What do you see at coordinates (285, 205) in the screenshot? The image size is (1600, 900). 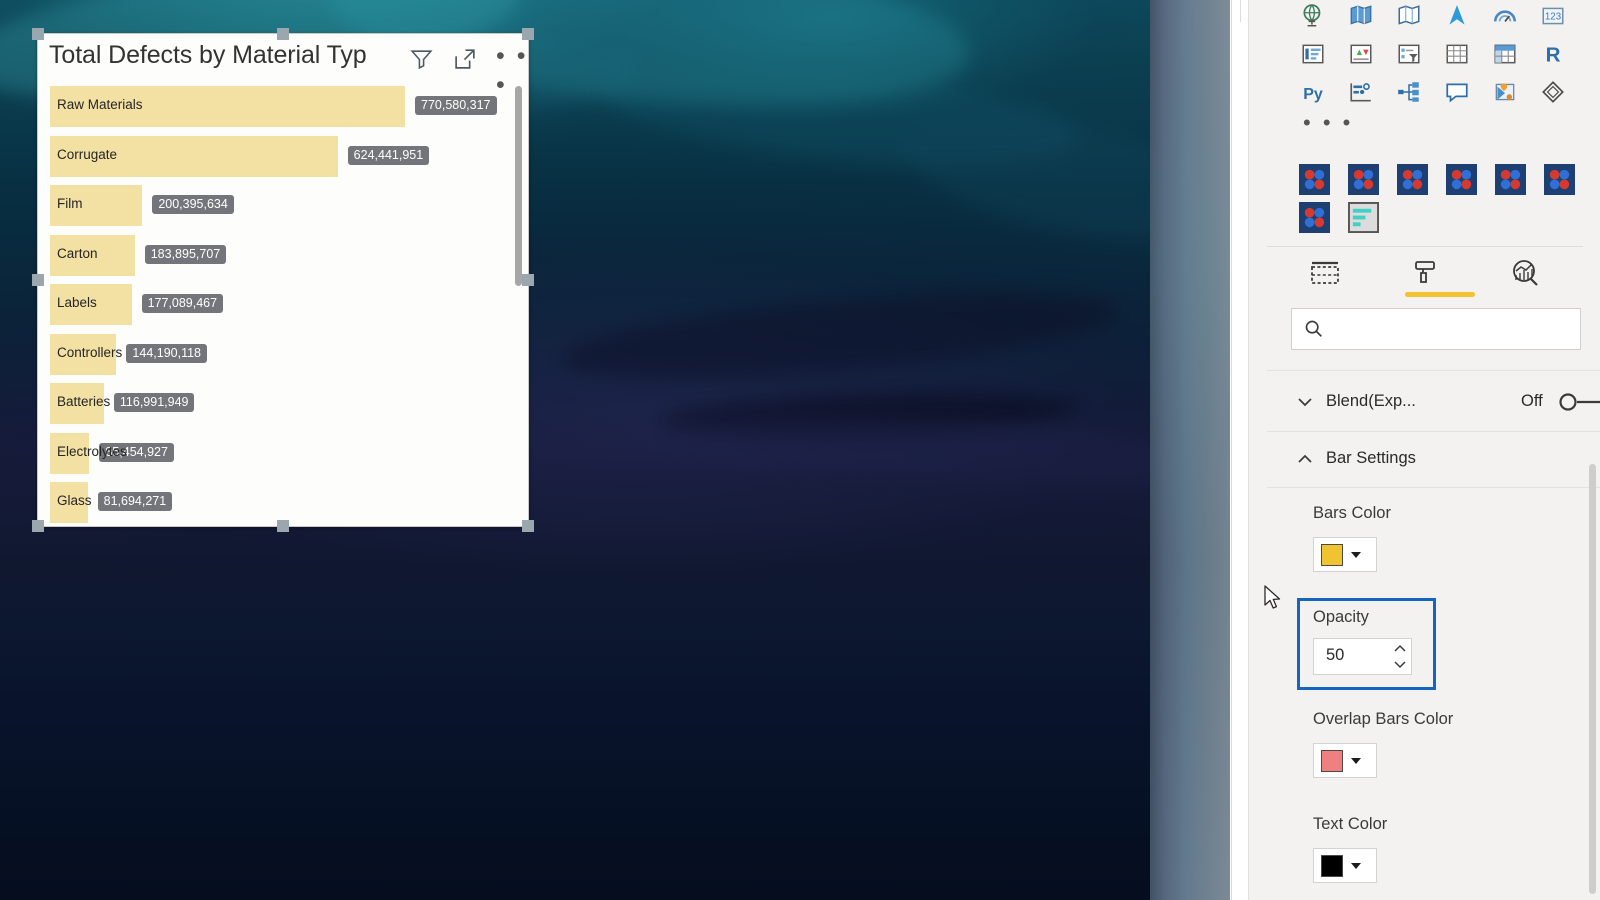 I see `bar-row: Film 200,395,634` at bounding box center [285, 205].